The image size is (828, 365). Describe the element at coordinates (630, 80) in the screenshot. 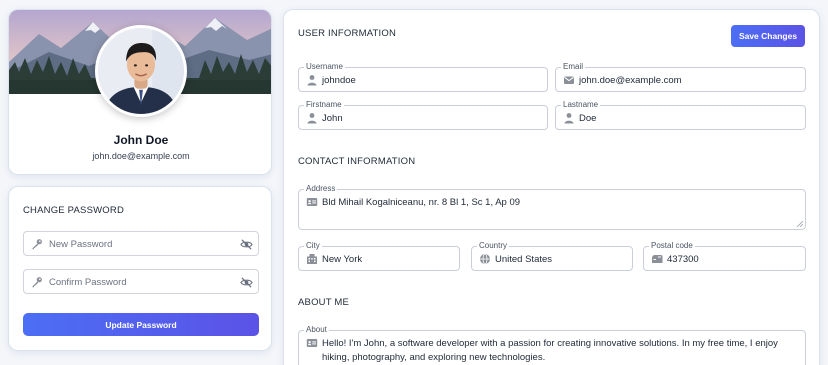

I see `email-value: john.doe@example.com` at that location.